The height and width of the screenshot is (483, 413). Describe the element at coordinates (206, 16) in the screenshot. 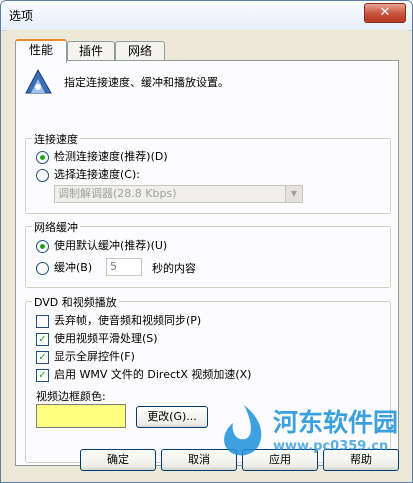

I see `title-bar: 选项 ✕` at that location.